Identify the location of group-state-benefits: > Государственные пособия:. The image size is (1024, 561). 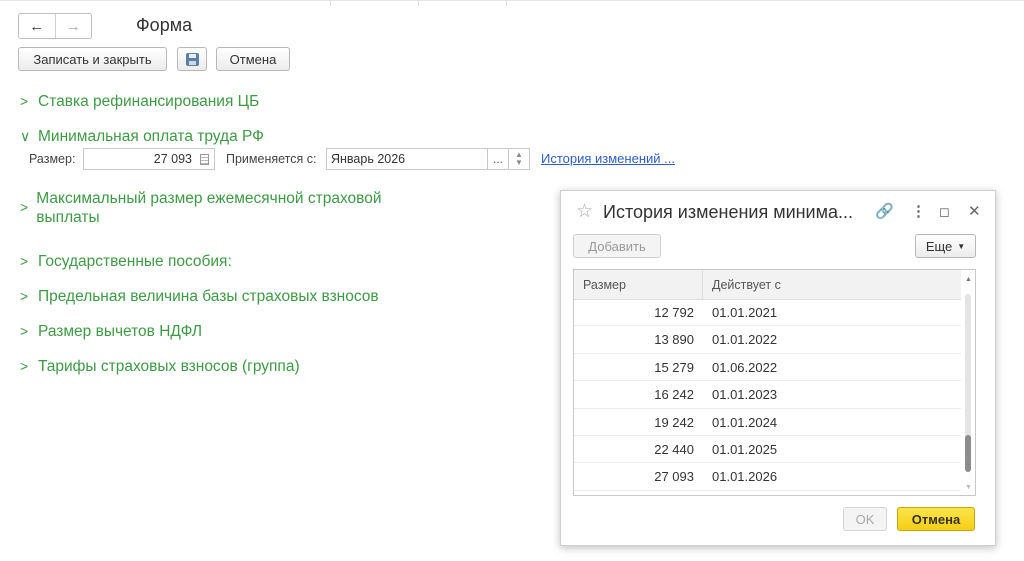
(126, 261).